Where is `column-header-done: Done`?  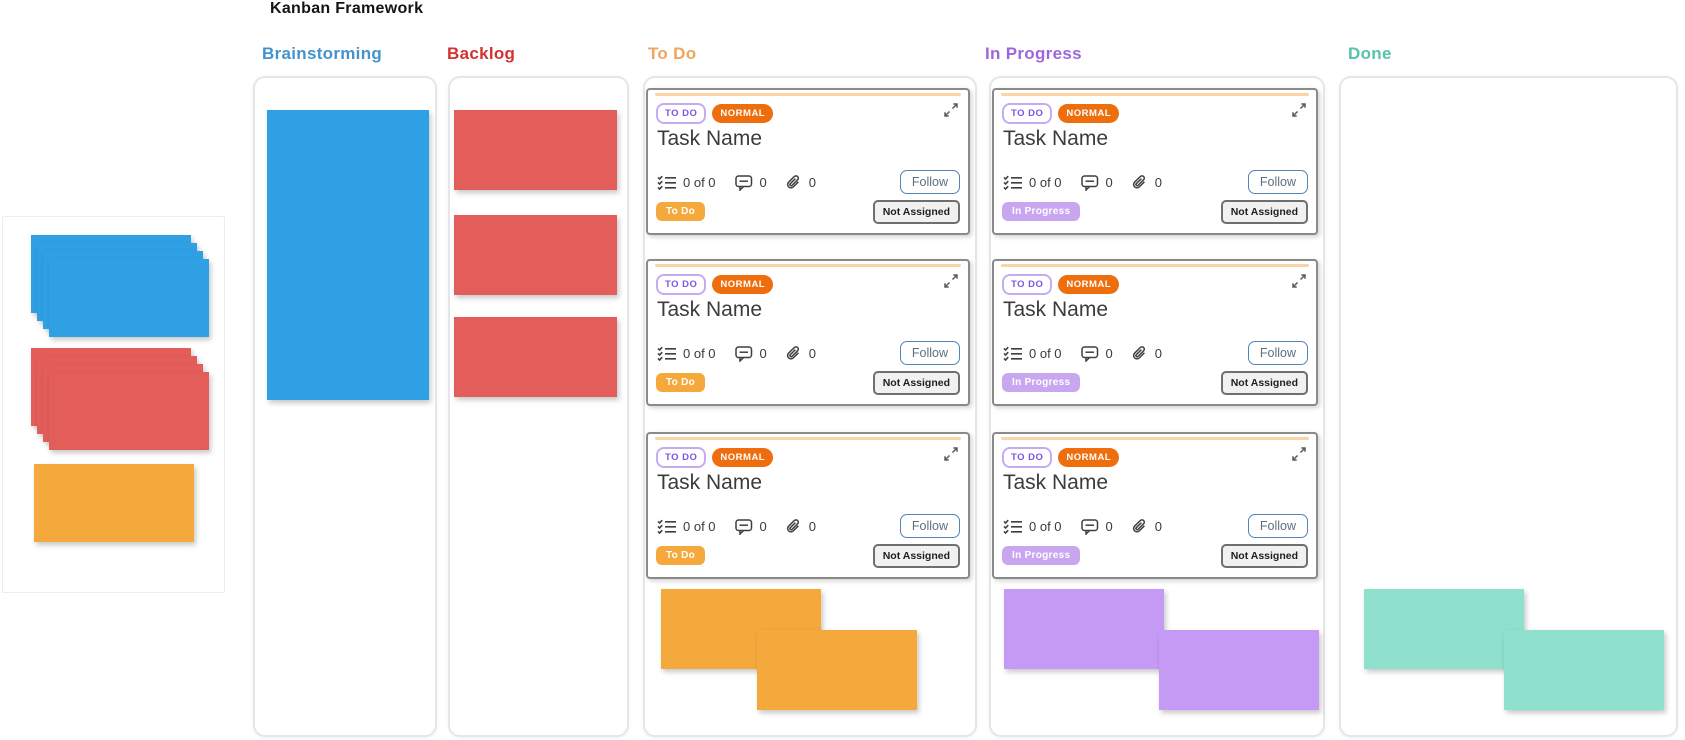
column-header-done: Done is located at coordinates (1370, 54).